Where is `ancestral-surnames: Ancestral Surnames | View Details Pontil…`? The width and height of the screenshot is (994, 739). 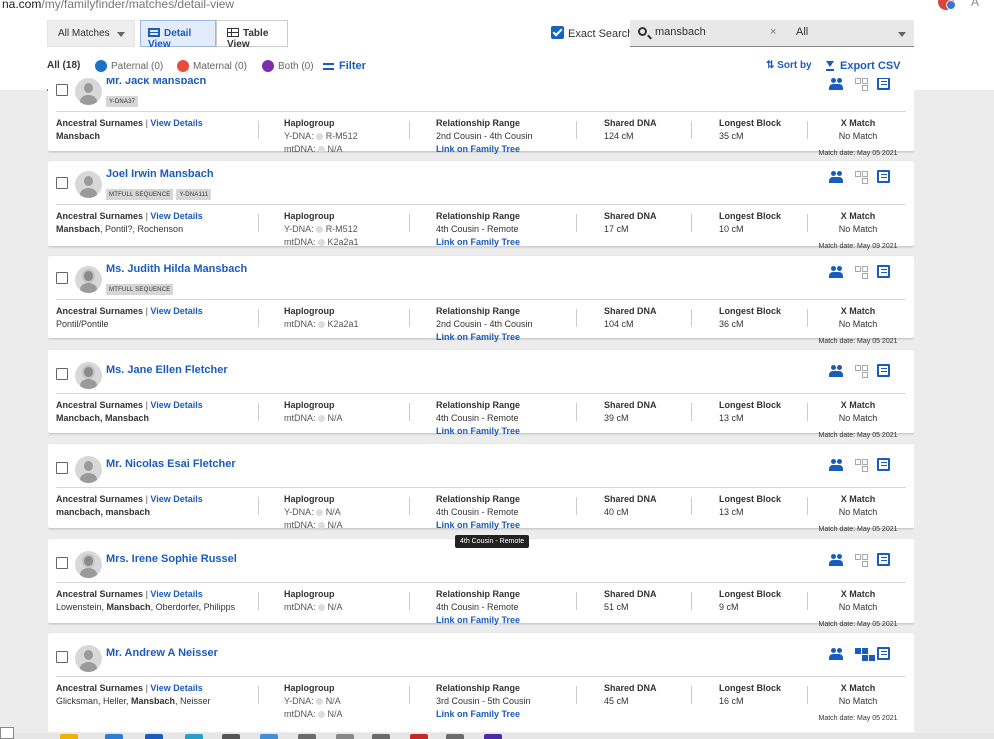
ancestral-surnames: Ancestral Surnames | View Details Pontil… is located at coordinates (129, 317).